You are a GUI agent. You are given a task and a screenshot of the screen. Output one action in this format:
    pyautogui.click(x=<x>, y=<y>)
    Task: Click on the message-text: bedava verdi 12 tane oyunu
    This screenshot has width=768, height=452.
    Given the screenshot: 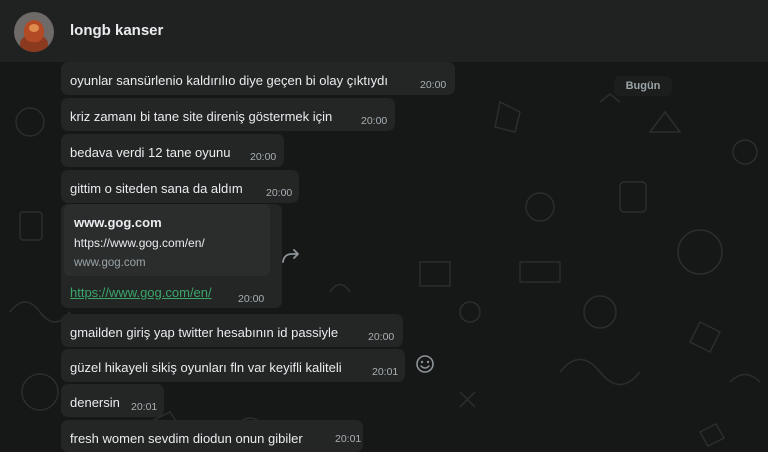 What is the action you would take?
    pyautogui.click(x=150, y=152)
    